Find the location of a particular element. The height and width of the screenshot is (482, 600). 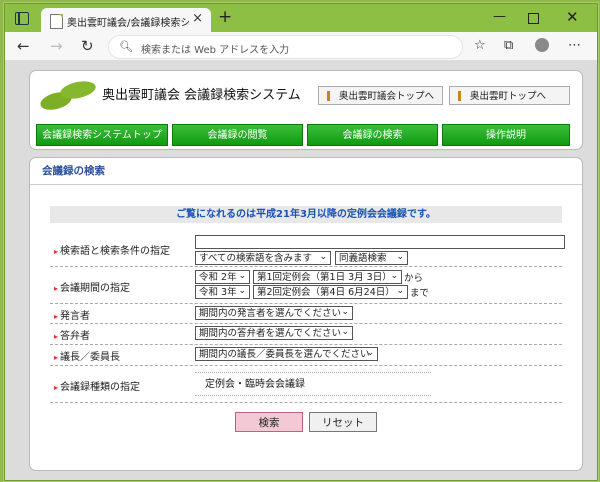

address-bar: 🔍︎ 検索または Web アドレスを入力 is located at coordinates (285, 47).